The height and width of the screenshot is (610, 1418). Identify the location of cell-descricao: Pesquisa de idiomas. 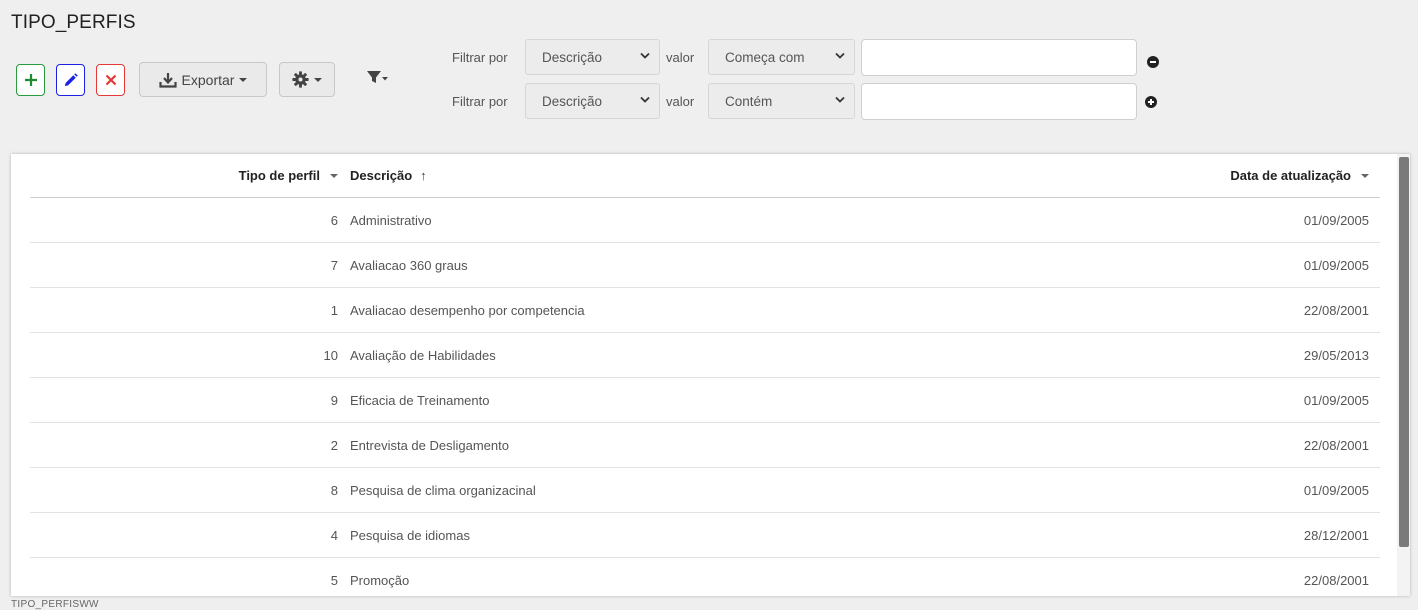
(662, 535).